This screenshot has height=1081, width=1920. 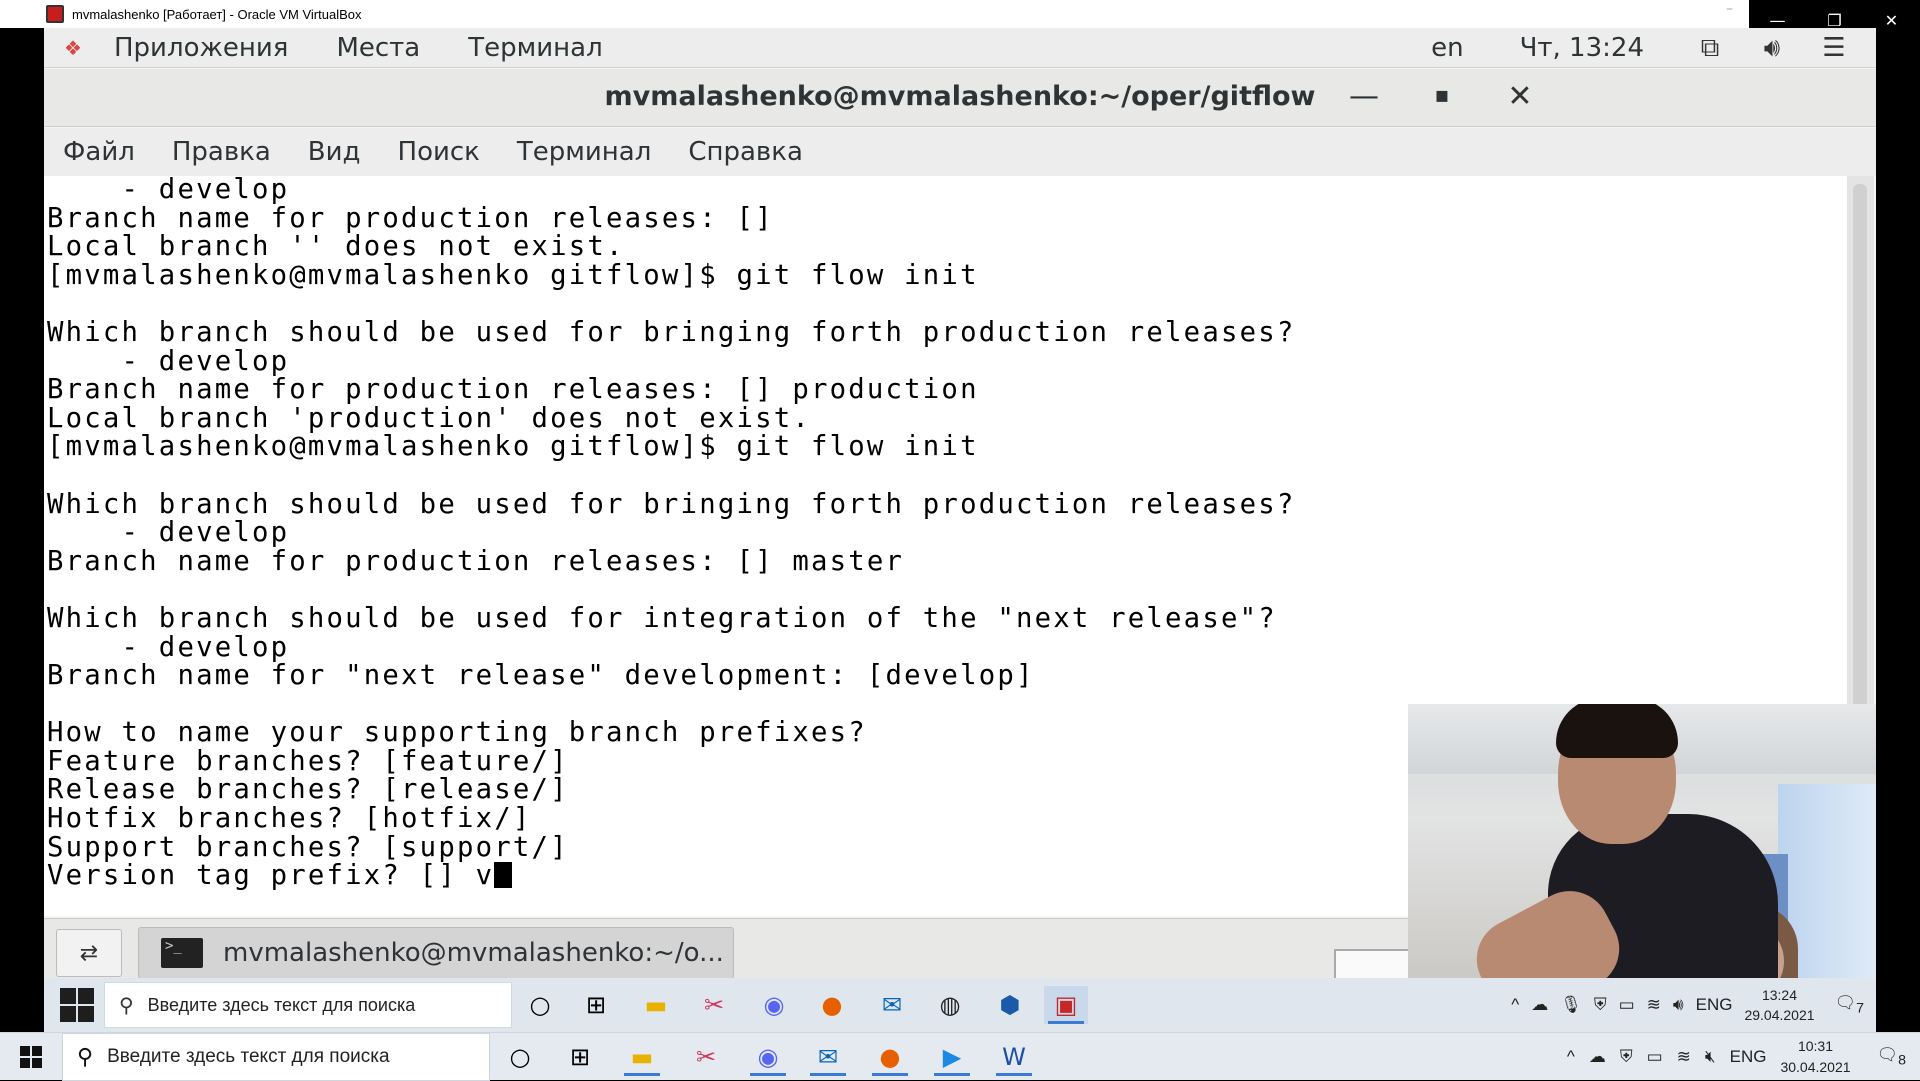 I want to click on virtualbox-icon, so click(x=55, y=14).